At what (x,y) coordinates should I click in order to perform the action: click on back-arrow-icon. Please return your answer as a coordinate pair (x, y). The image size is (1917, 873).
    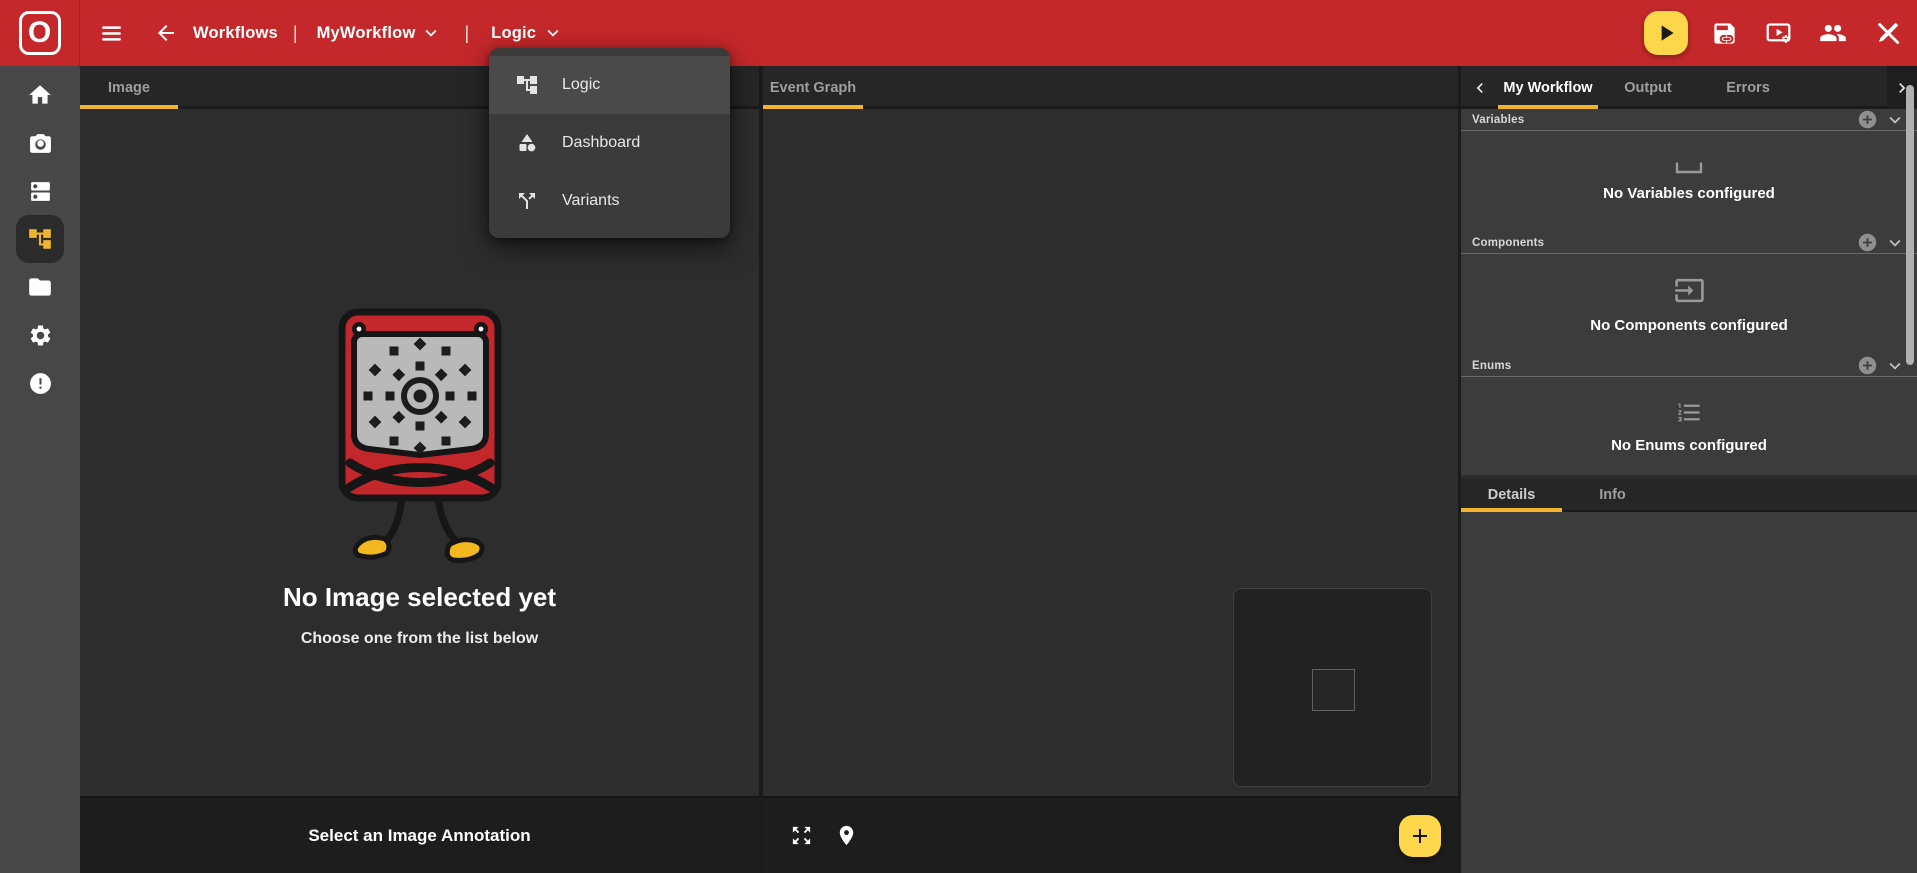
    Looking at the image, I should click on (166, 33).